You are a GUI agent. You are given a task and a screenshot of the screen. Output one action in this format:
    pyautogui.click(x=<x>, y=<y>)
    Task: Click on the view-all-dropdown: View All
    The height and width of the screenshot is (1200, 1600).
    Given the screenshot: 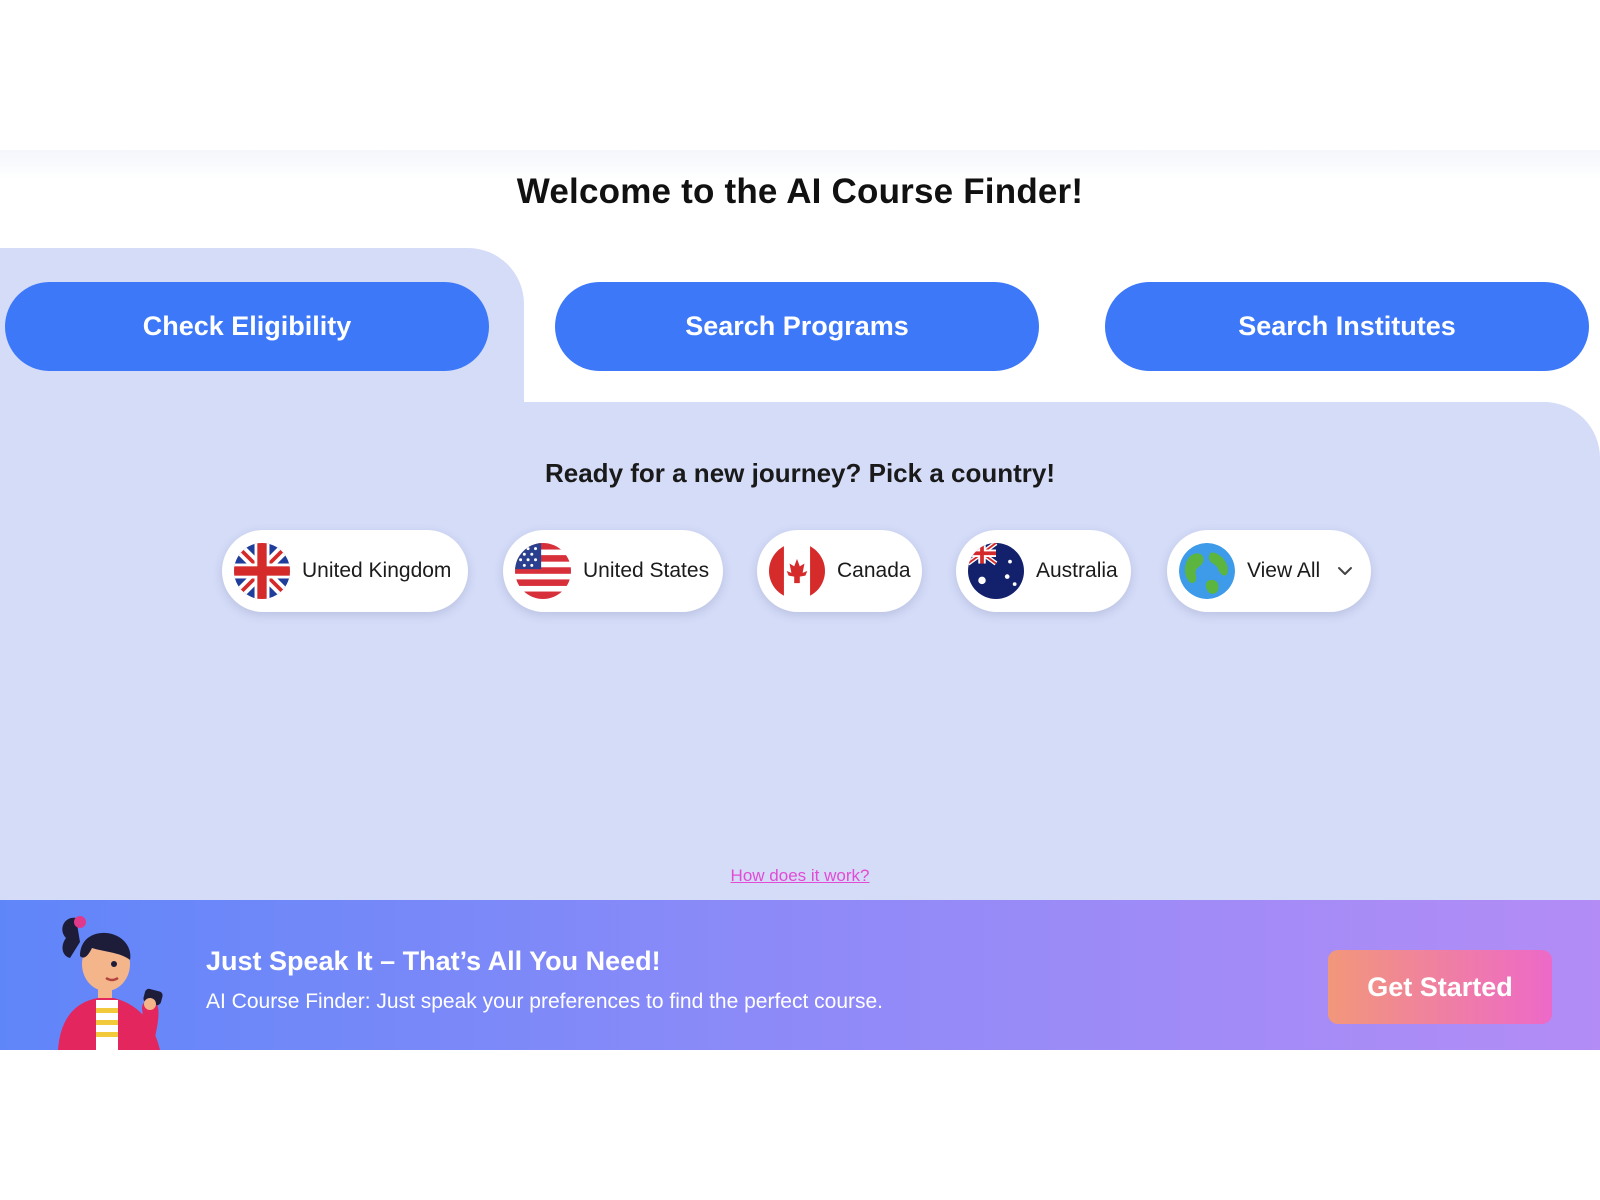 What is the action you would take?
    pyautogui.click(x=1269, y=571)
    